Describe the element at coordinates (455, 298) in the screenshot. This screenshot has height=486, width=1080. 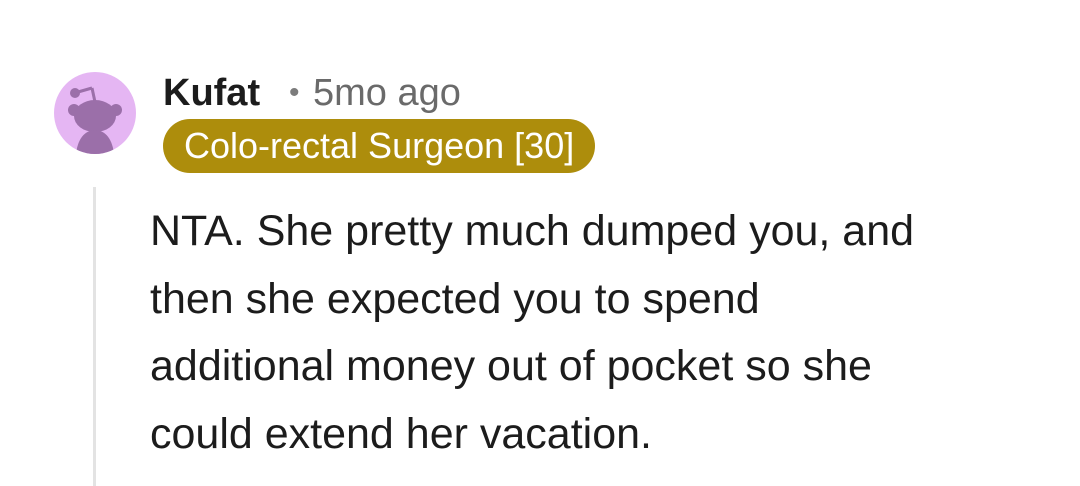
I see `comment-body-line: then she expected you to spend` at that location.